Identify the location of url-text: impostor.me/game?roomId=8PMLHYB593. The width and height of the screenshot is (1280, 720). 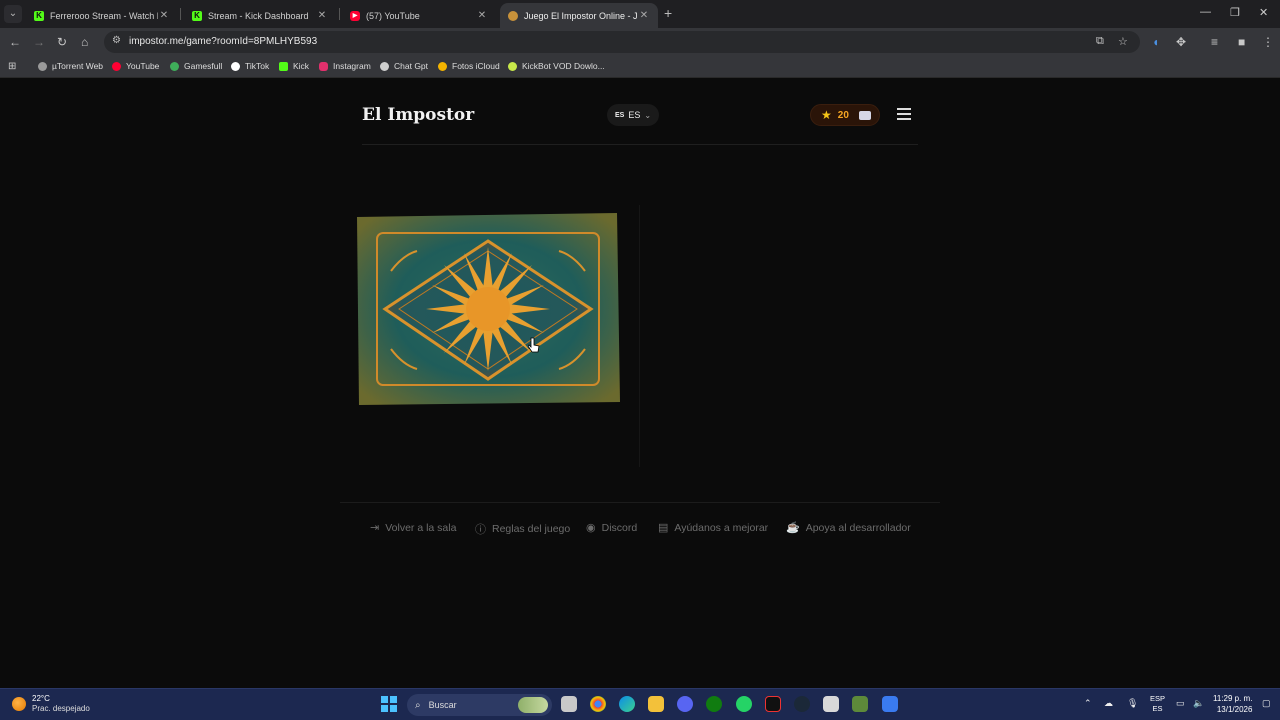
(223, 41).